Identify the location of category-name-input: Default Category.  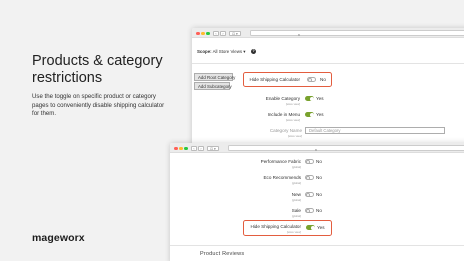
(375, 130).